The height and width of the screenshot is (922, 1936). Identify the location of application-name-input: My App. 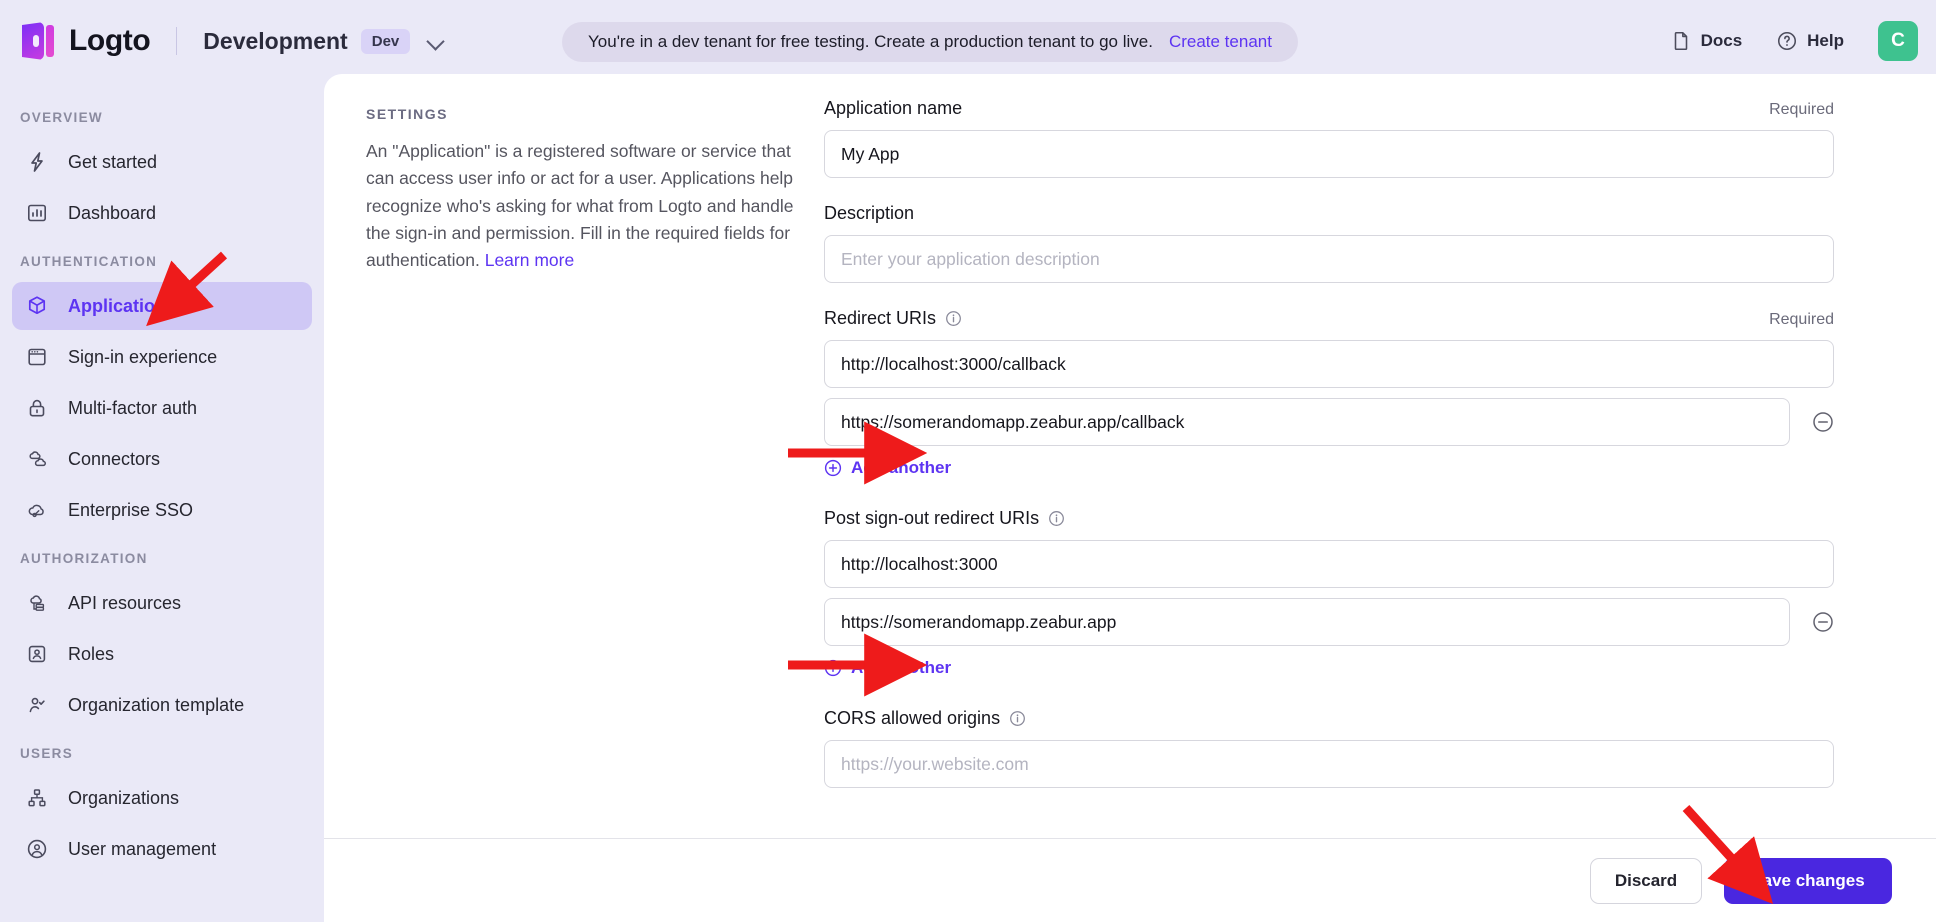
(1329, 154).